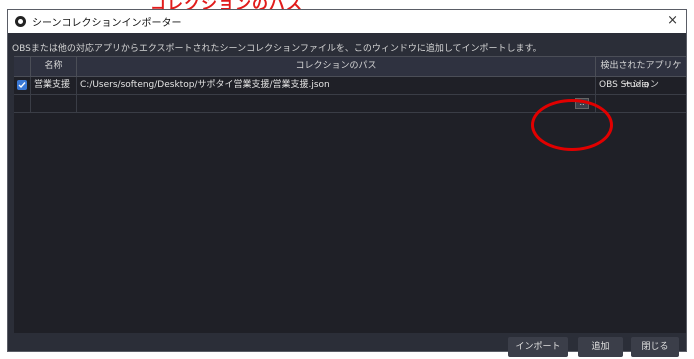  What do you see at coordinates (107, 23) in the screenshot?
I see `window-title: シーンコレクションインポーター` at bounding box center [107, 23].